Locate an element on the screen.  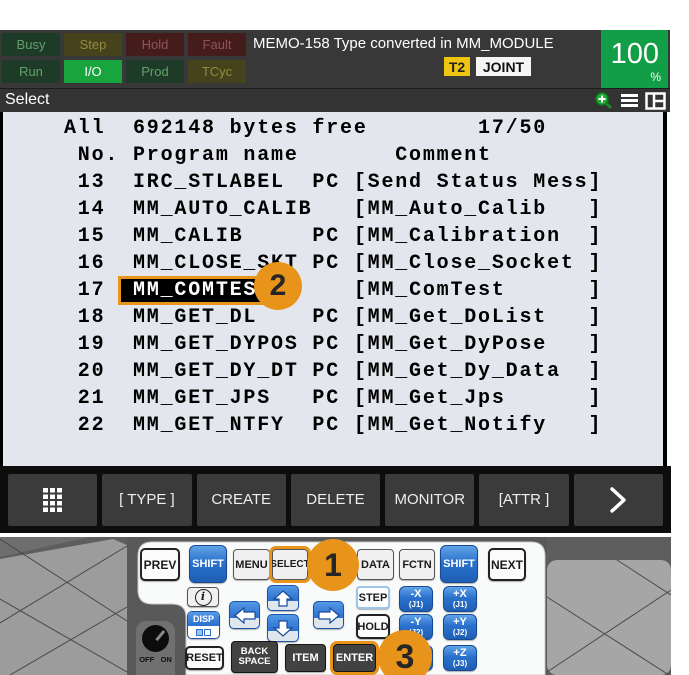
fkey-delete: DELETE is located at coordinates (335, 499).